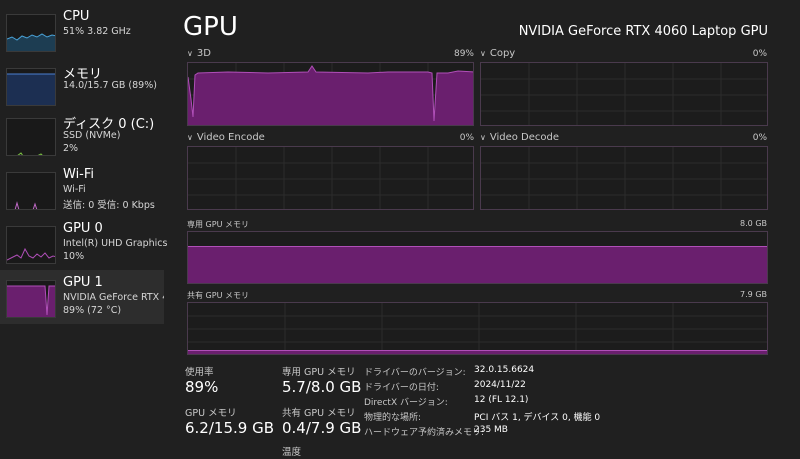 This screenshot has width=800, height=459. Describe the element at coordinates (504, 370) in the screenshot. I see `driver-version-value: 32.0.15.6624` at that location.